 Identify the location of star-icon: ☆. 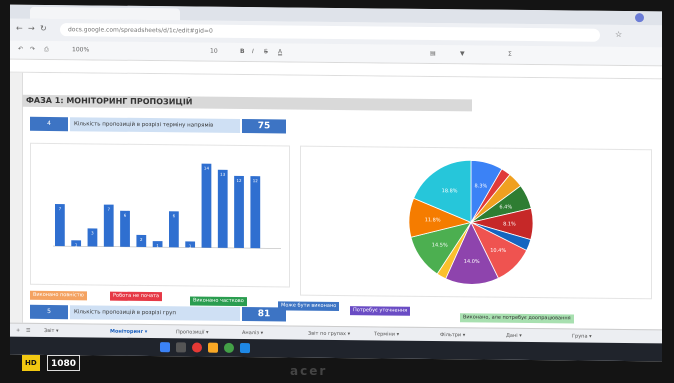
(618, 34).